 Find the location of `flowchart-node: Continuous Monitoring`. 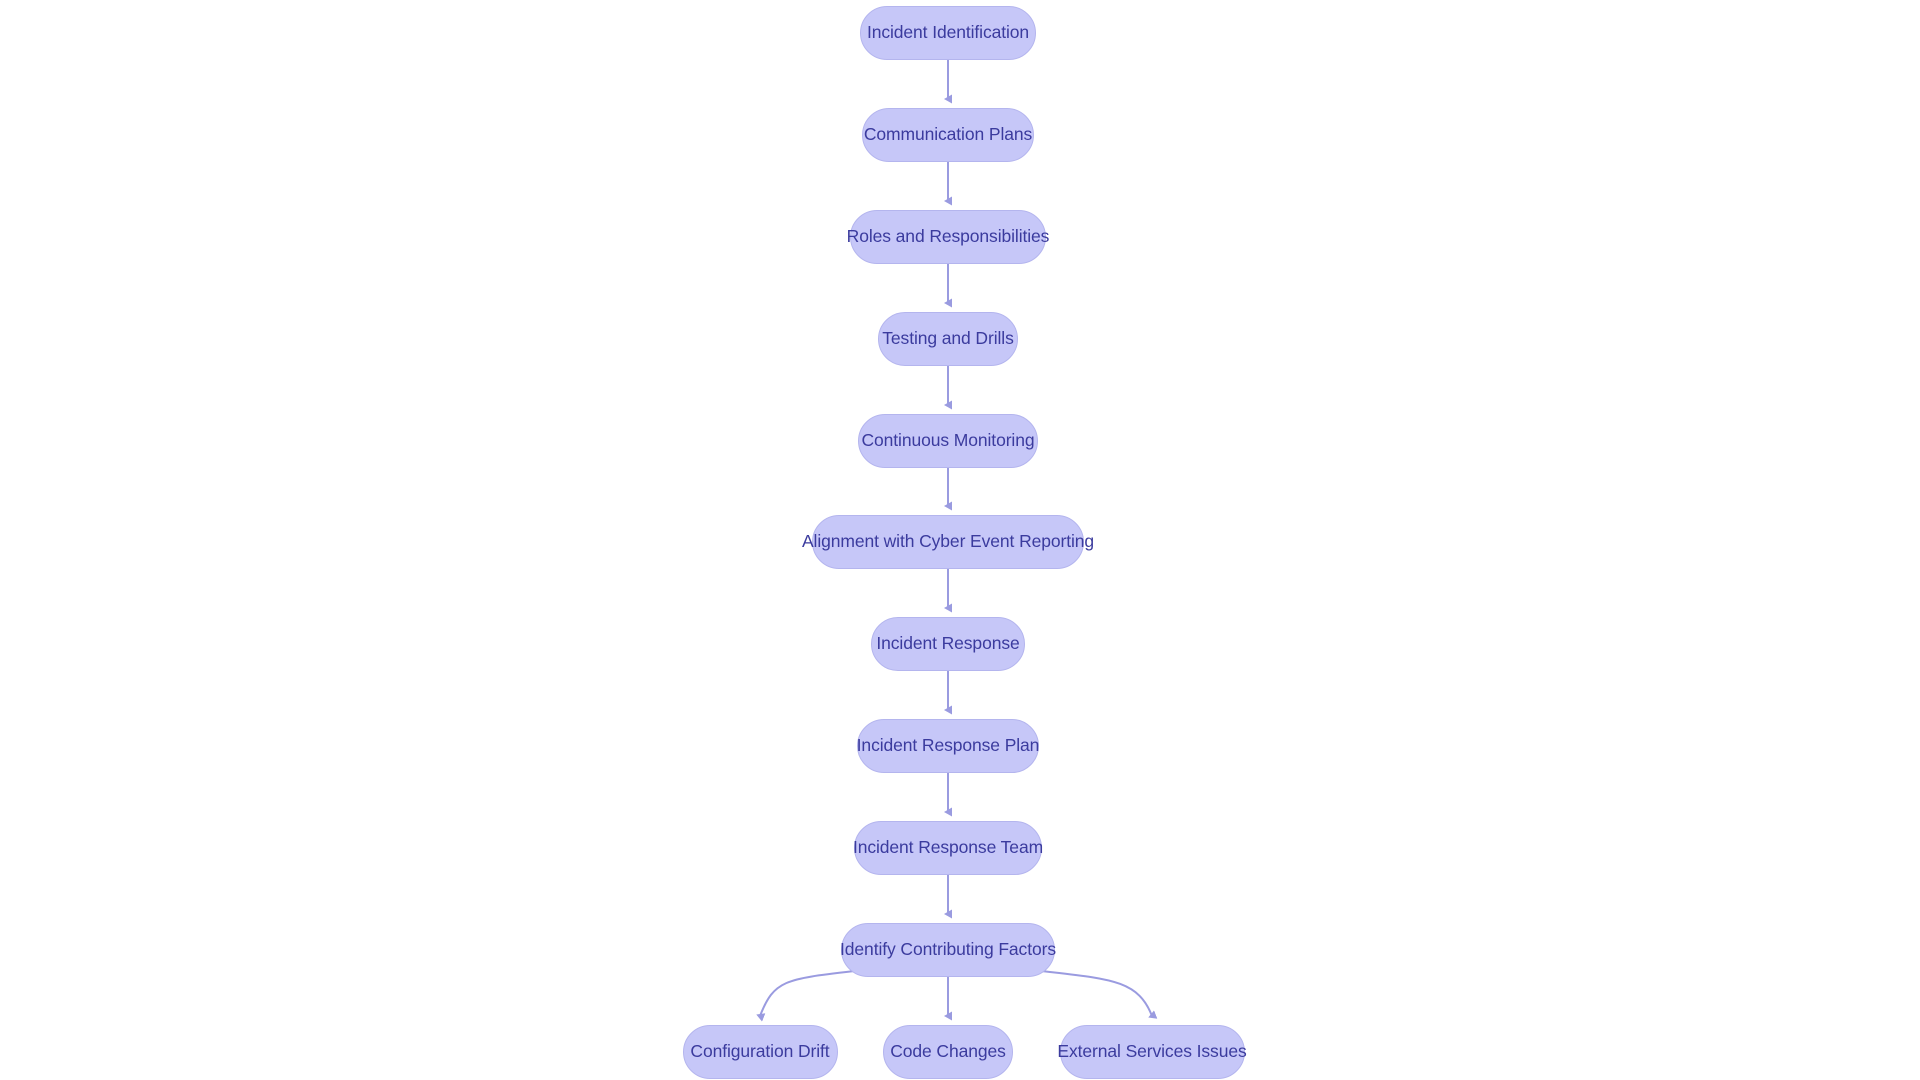

flowchart-node: Continuous Monitoring is located at coordinates (948, 441).